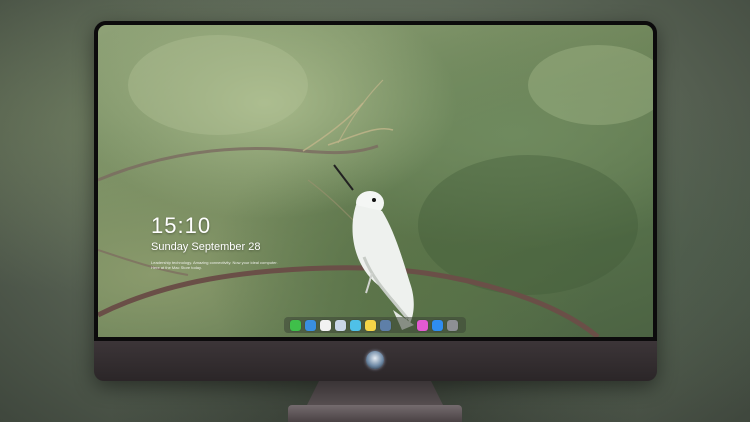 The image size is (750, 422). What do you see at coordinates (370, 325) in the screenshot?
I see `notes-icon` at bounding box center [370, 325].